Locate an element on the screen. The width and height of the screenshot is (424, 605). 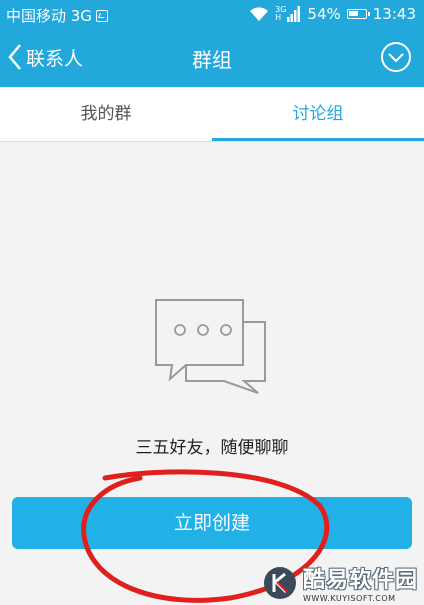
battery-icon is located at coordinates (358, 14).